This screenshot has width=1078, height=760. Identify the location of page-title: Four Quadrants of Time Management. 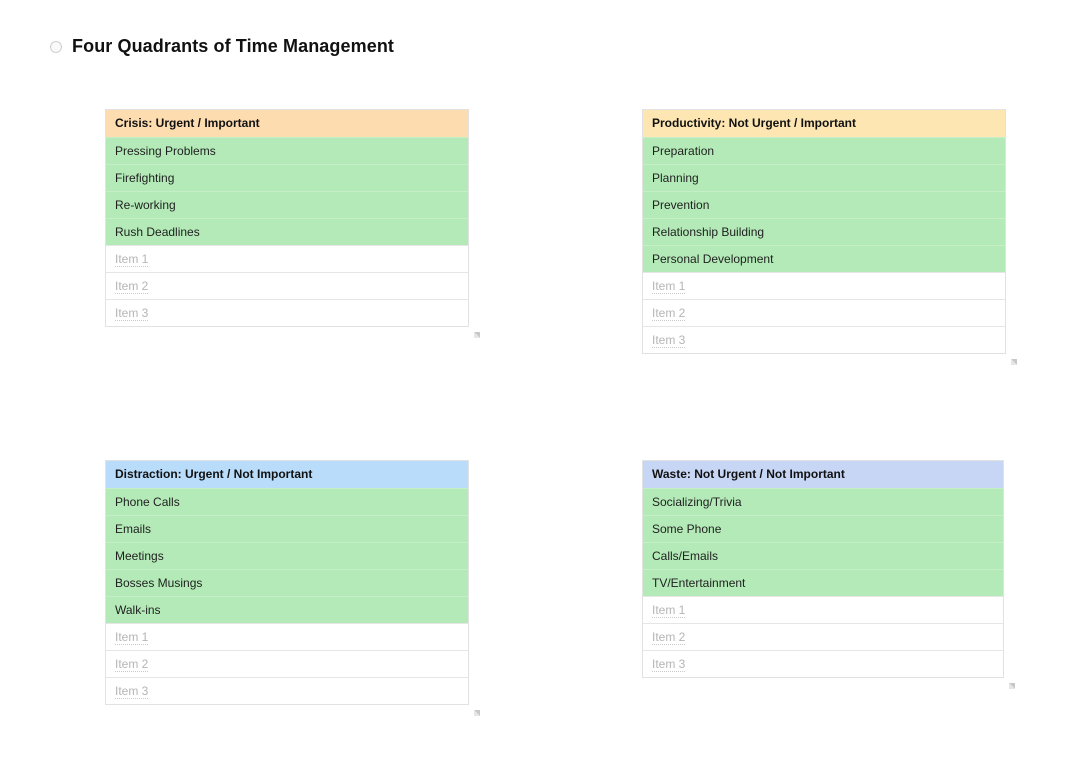
(233, 46).